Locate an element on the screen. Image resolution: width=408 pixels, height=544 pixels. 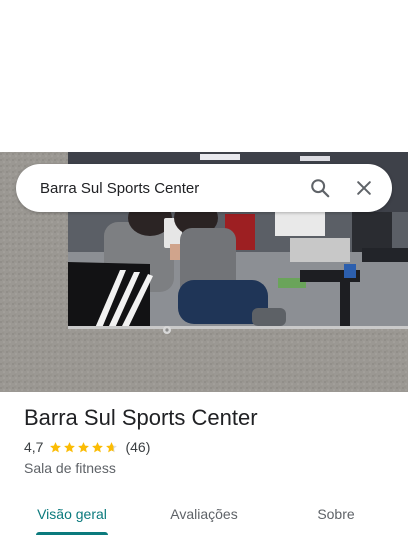
search-input: Barra Sul Sports Center is located at coordinates (169, 188).